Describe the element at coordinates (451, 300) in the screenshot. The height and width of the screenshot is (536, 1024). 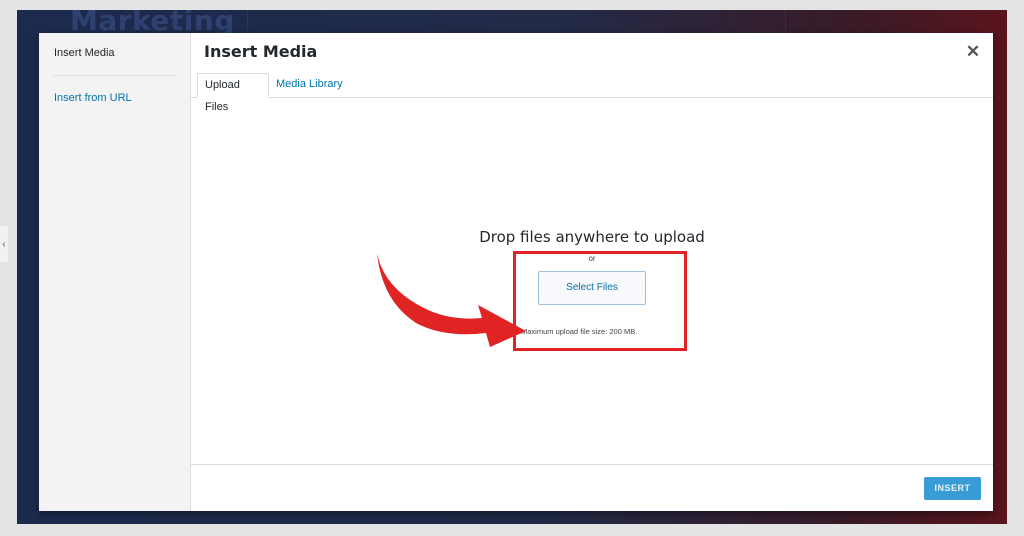
I see `annotation-arrow-icon` at that location.